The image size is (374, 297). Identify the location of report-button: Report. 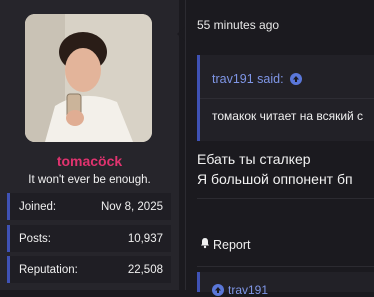
(225, 244).